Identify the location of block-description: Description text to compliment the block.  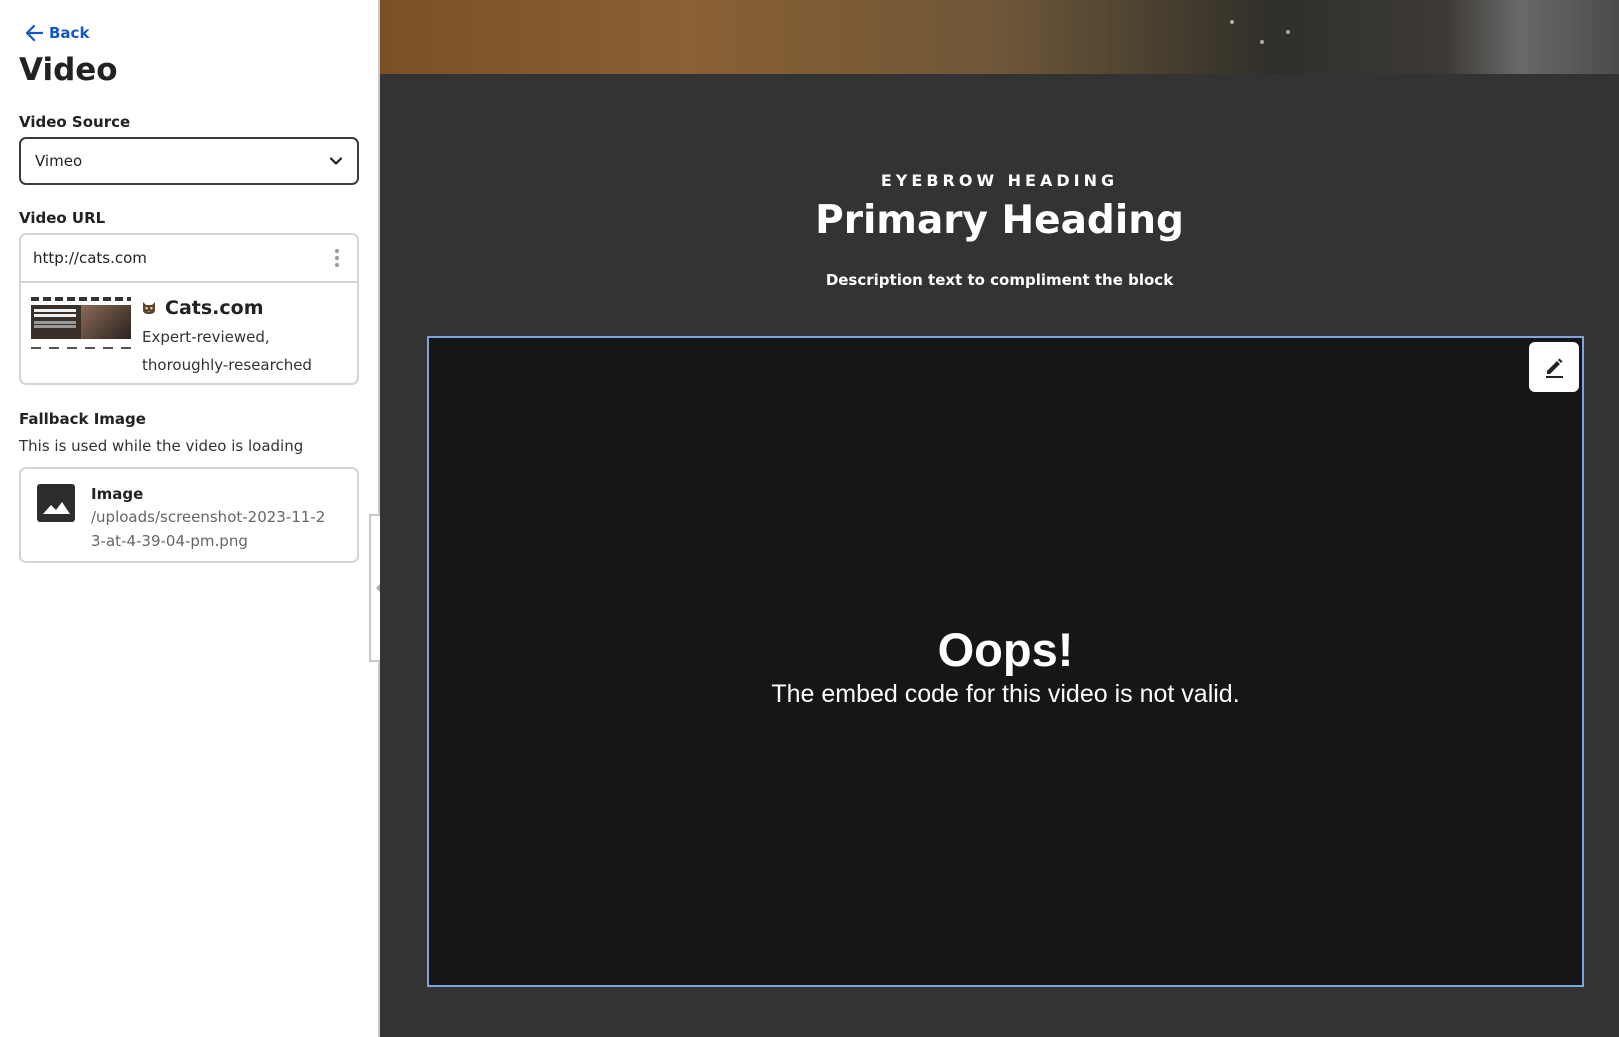
(999, 280).